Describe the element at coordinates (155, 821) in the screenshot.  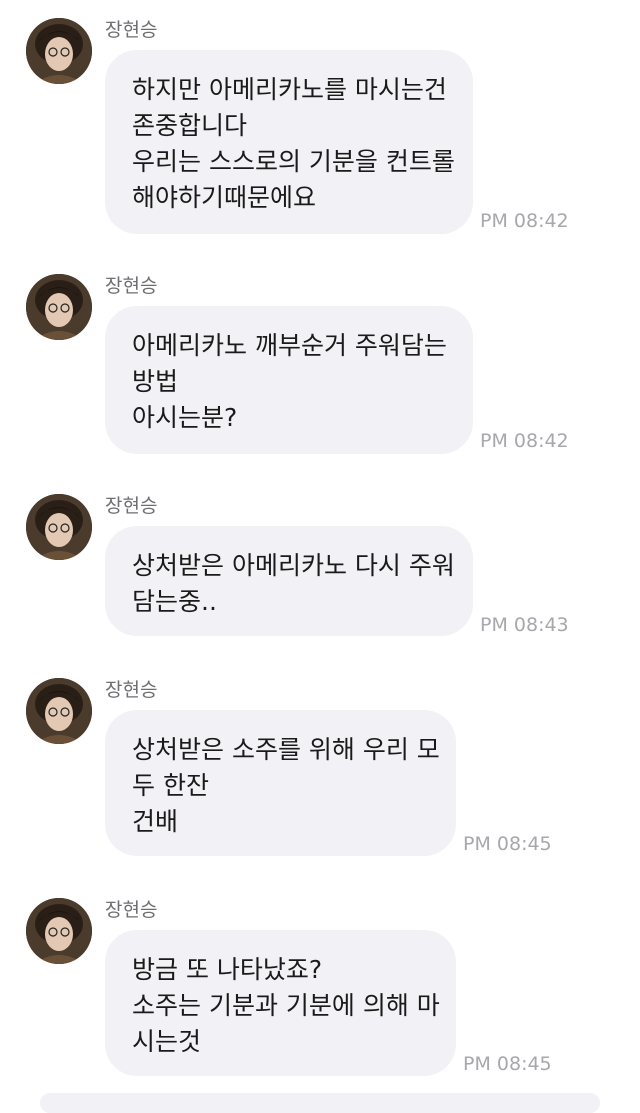
I see `message-text-line: 건배` at that location.